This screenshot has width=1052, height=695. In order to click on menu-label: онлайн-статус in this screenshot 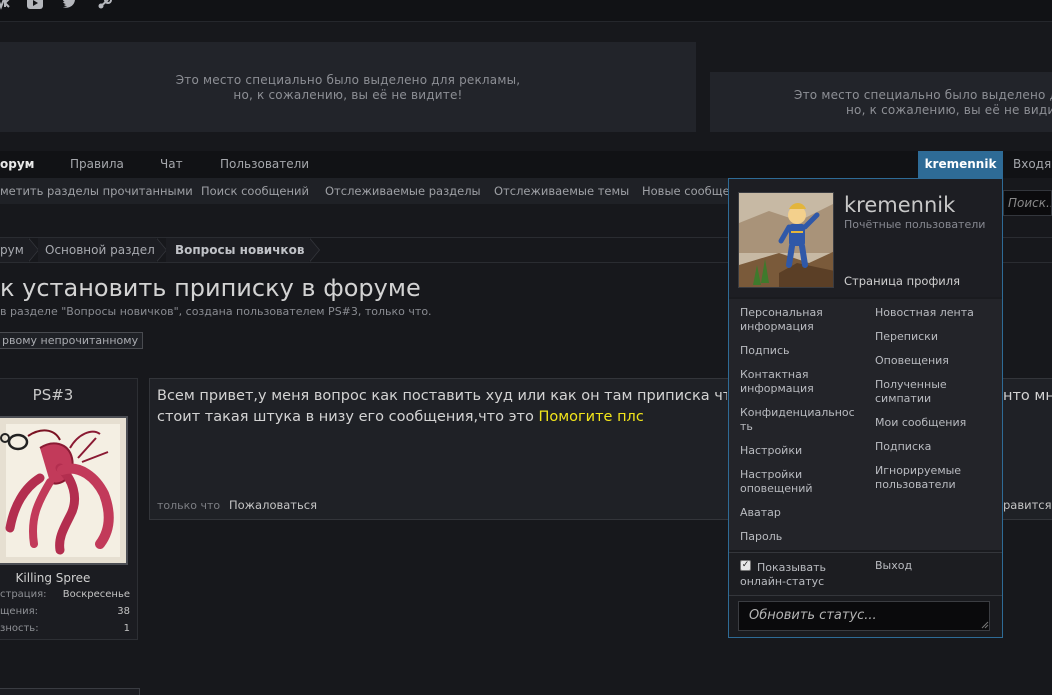, I will do `click(782, 581)`.